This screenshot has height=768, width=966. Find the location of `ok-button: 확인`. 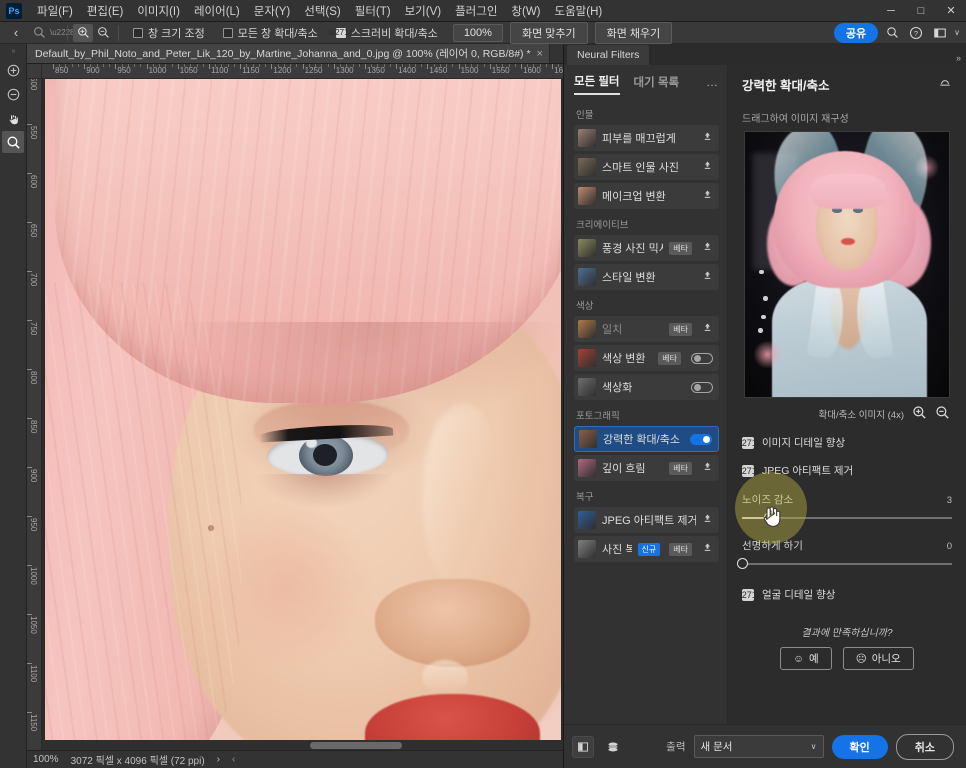

ok-button: 확인 is located at coordinates (859, 746).